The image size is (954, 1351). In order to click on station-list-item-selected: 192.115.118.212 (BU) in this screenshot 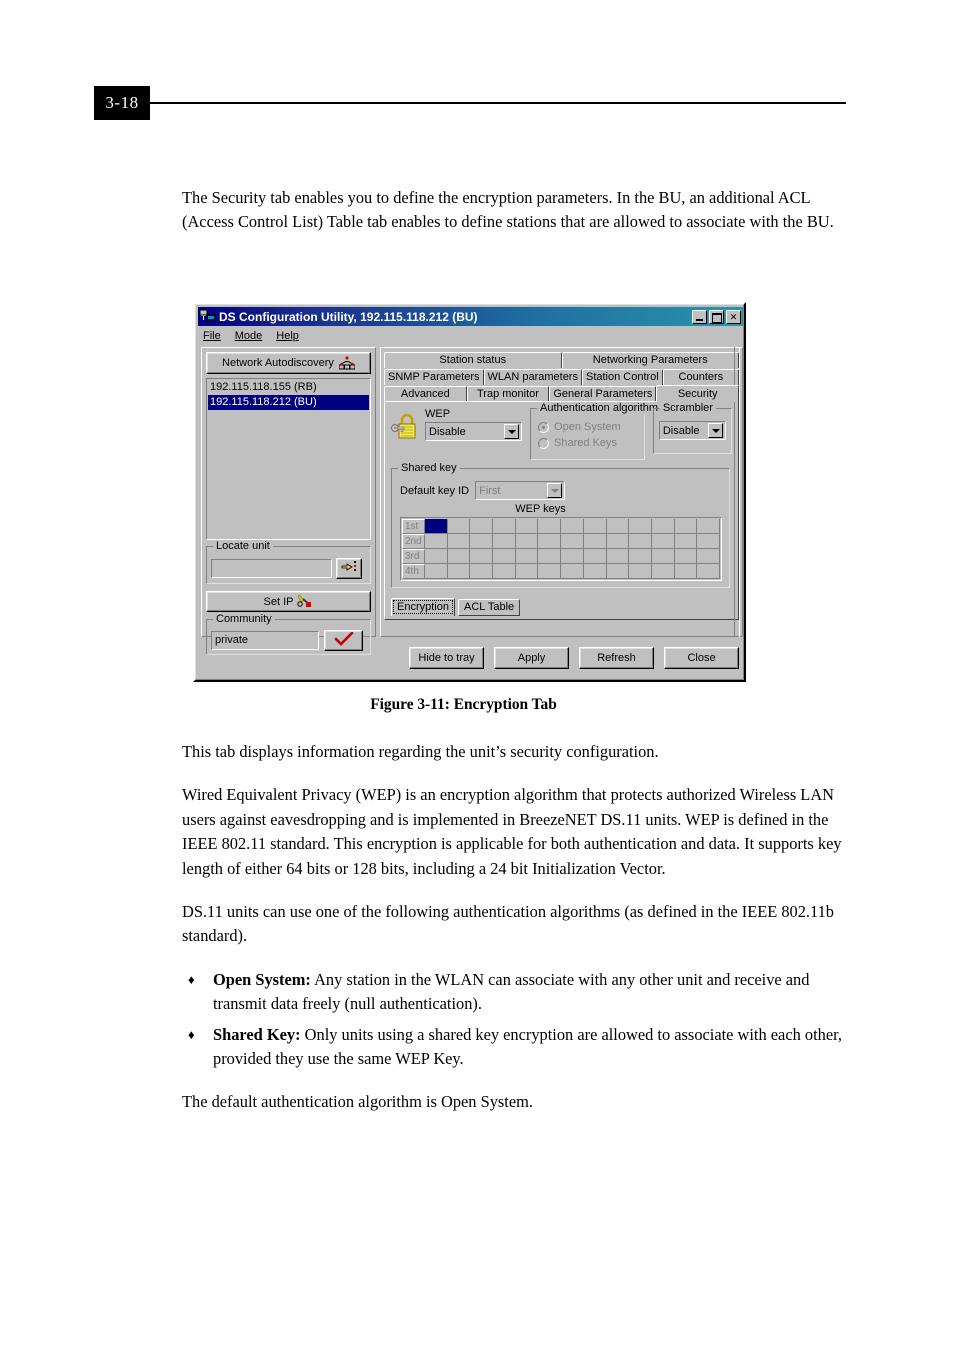, I will do `click(288, 402)`.